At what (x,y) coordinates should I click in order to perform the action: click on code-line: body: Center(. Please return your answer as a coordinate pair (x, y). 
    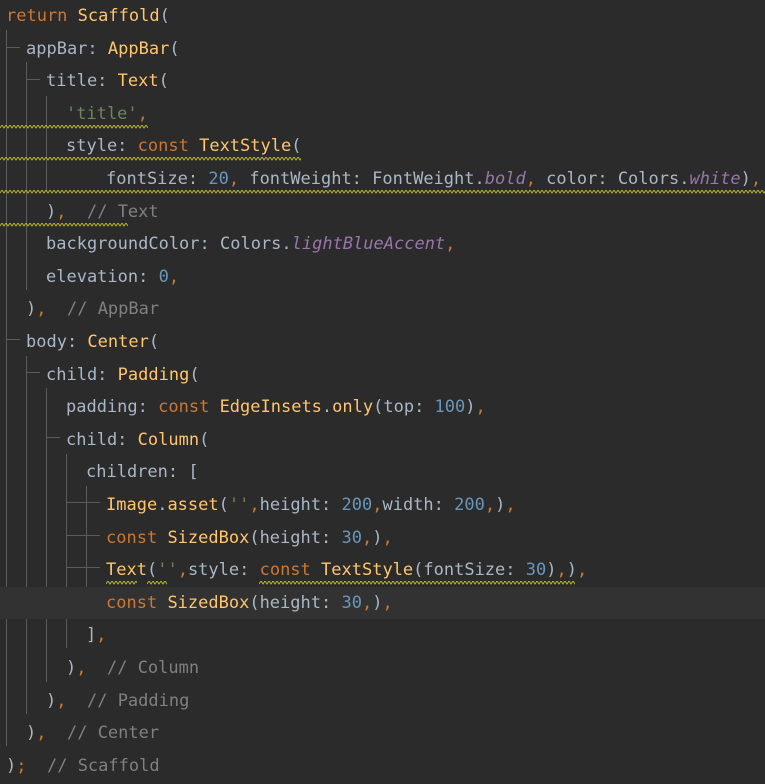
    Looking at the image, I should click on (382, 342).